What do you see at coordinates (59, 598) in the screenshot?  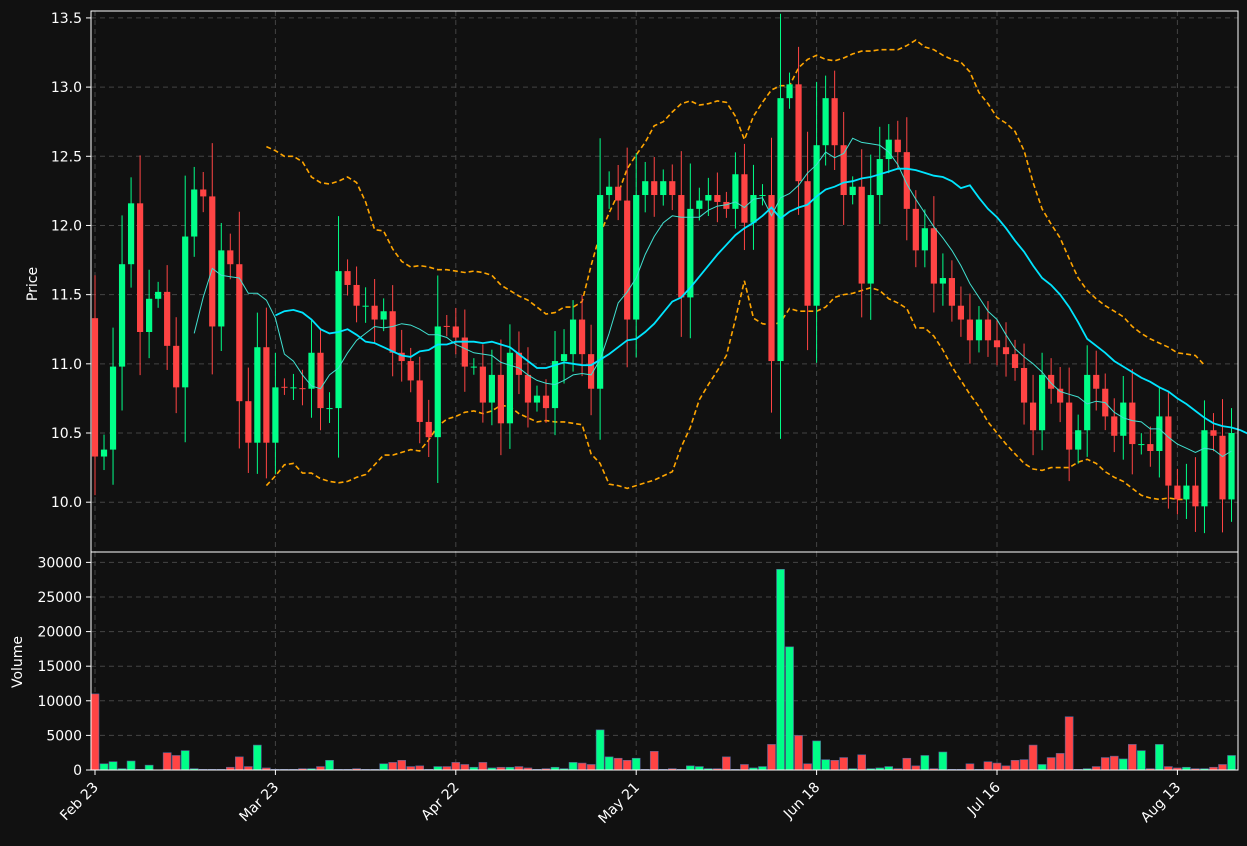 I see `volume-tick-label: 25000` at bounding box center [59, 598].